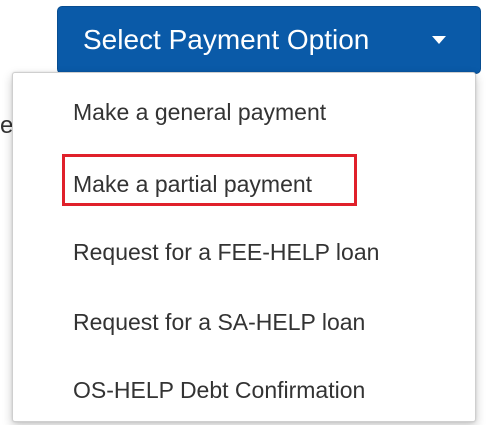  What do you see at coordinates (244, 184) in the screenshot?
I see `menu-item-partial-payment: Make a partial payment` at bounding box center [244, 184].